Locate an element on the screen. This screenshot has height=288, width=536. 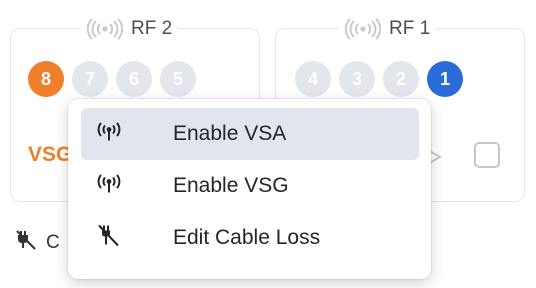
port-8: 8 is located at coordinates (46, 79).